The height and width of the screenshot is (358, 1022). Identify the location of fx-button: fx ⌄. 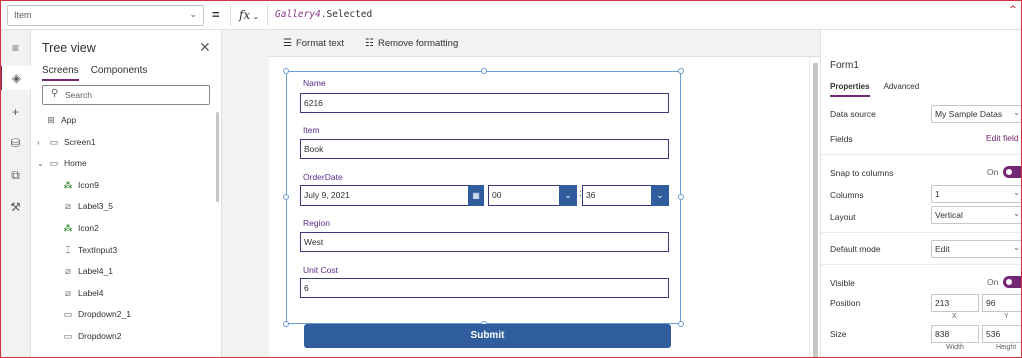
(249, 15).